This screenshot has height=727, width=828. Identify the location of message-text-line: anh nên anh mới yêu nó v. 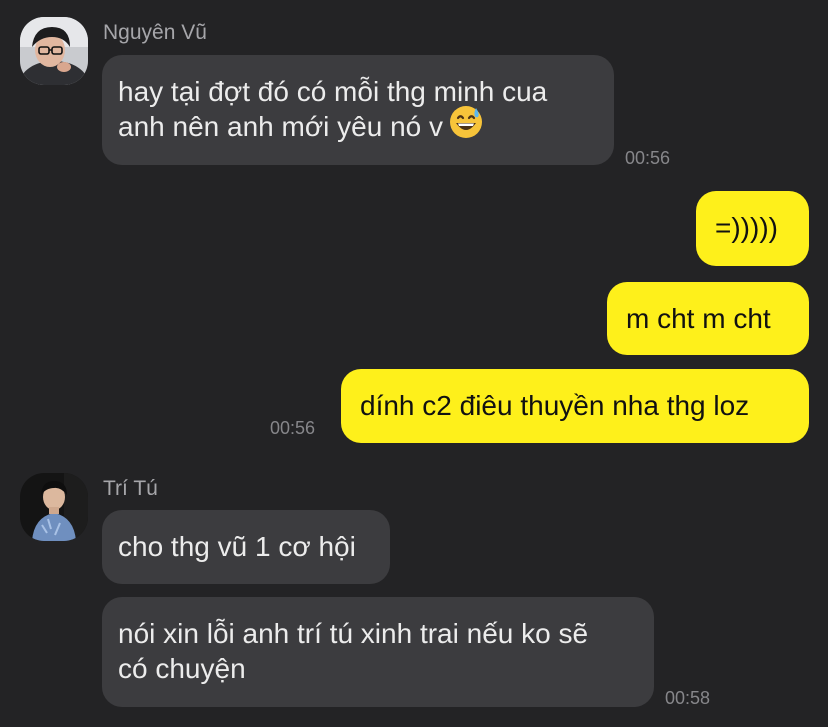
(358, 126).